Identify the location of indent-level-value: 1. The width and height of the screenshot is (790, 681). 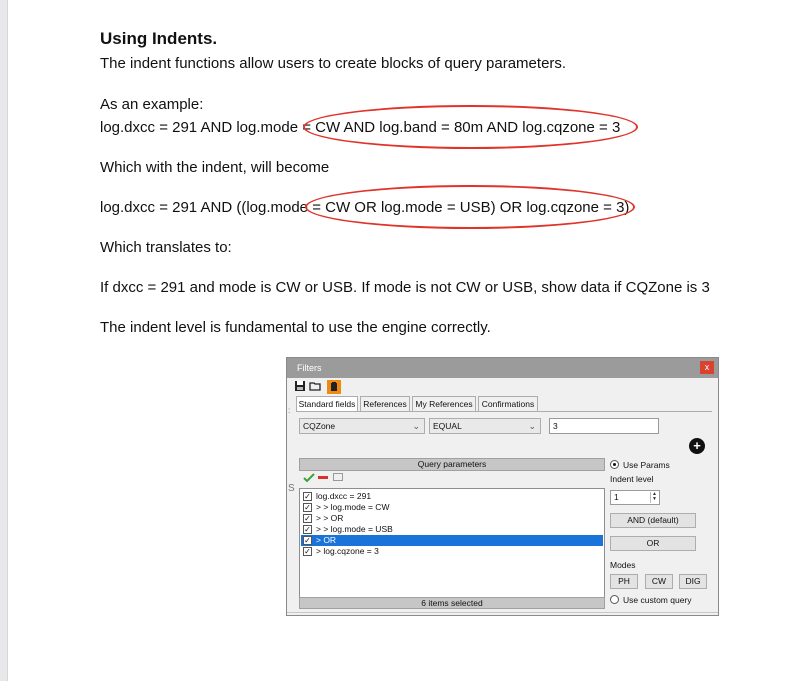
(616, 497).